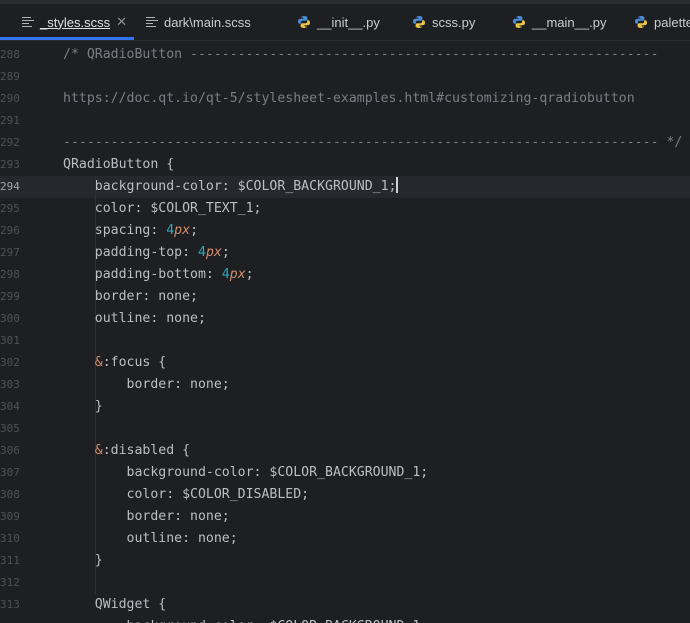  Describe the element at coordinates (10, 164) in the screenshot. I see `line-number: 293` at that location.